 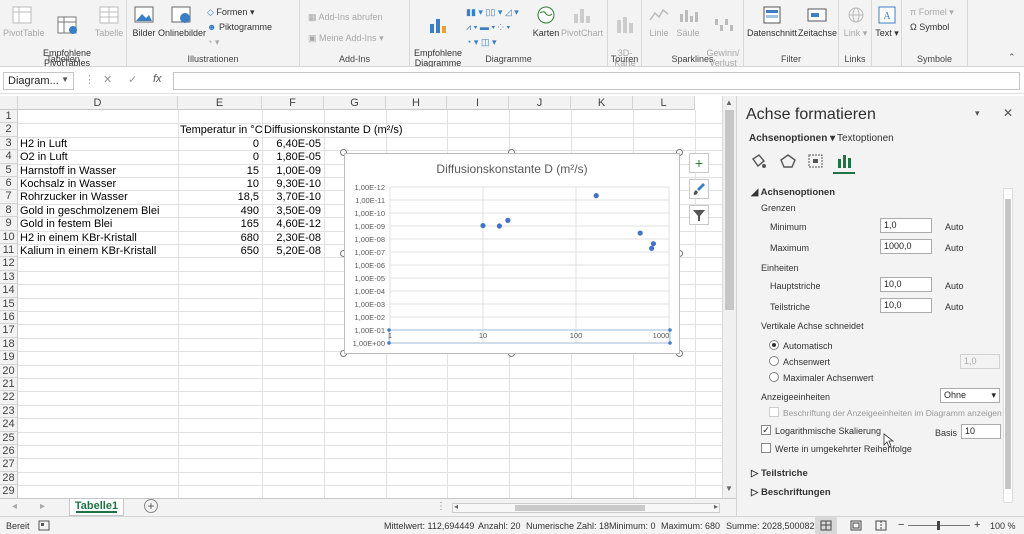 What do you see at coordinates (688, 21) in the screenshot?
I see `sparkline-saeule-button: Säule` at bounding box center [688, 21].